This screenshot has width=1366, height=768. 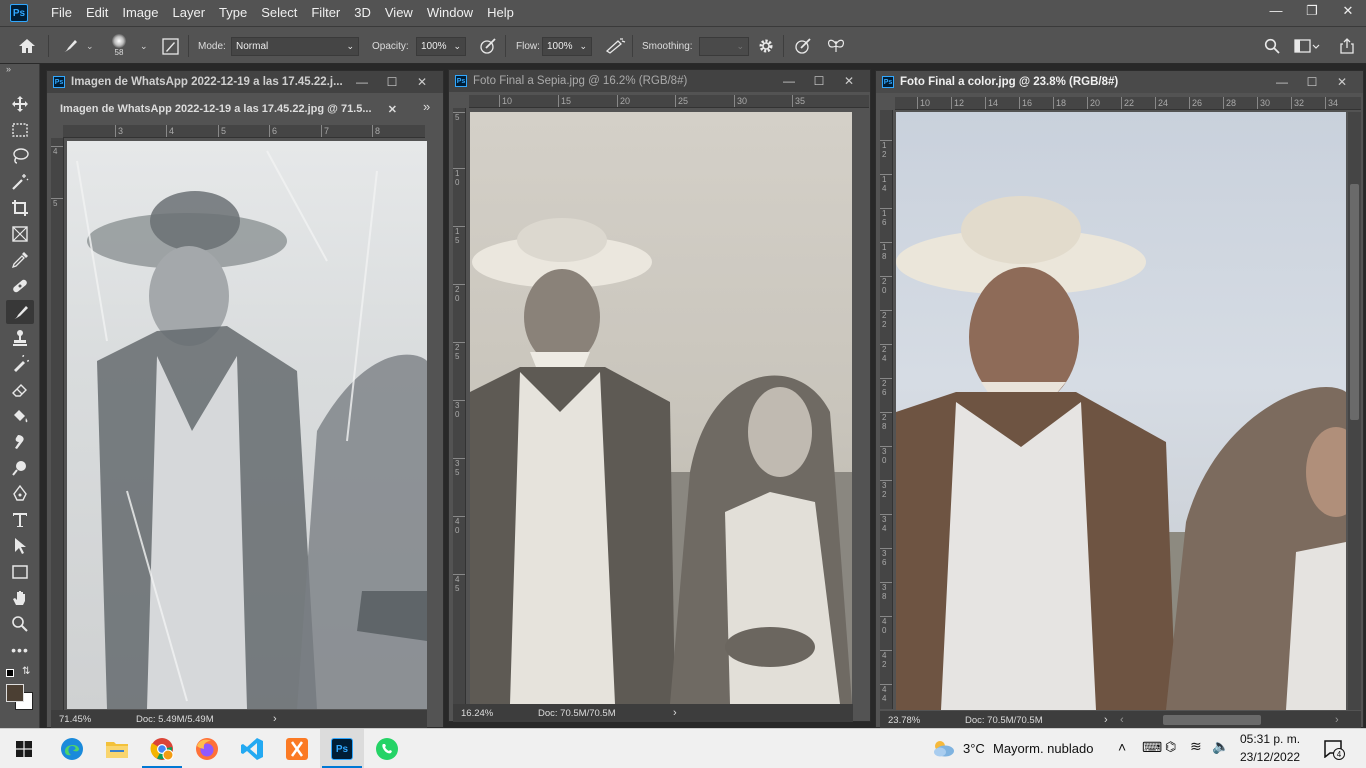 What do you see at coordinates (1307, 46) in the screenshot?
I see `workspace-icon` at bounding box center [1307, 46].